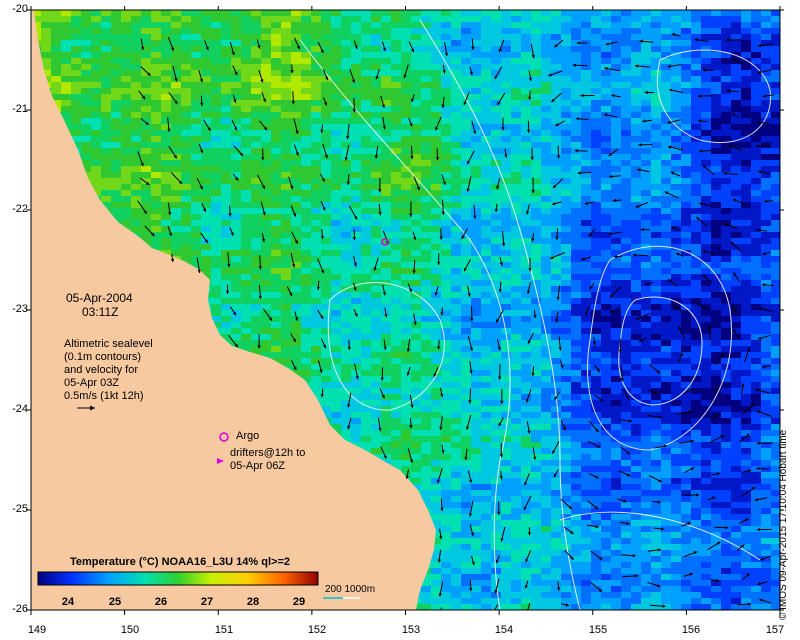 This screenshot has height=640, width=800. I want to click on colorbar-tick: 25, so click(115, 602).